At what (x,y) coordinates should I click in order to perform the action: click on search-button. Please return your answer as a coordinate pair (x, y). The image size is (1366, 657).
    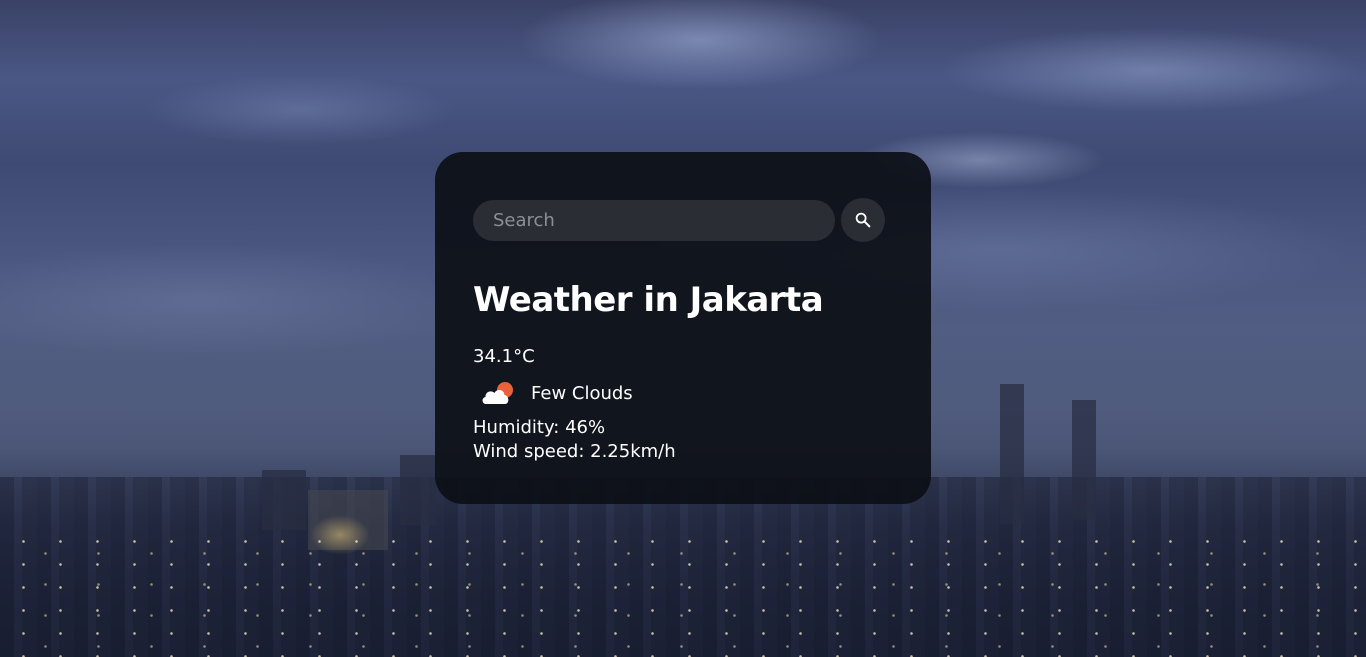
    Looking at the image, I should click on (863, 220).